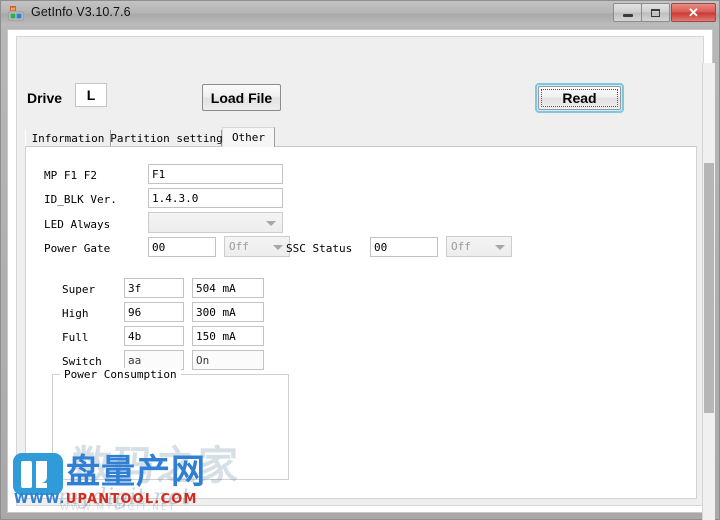 This screenshot has height=520, width=720. I want to click on pc-value-super: 504 mA, so click(228, 288).